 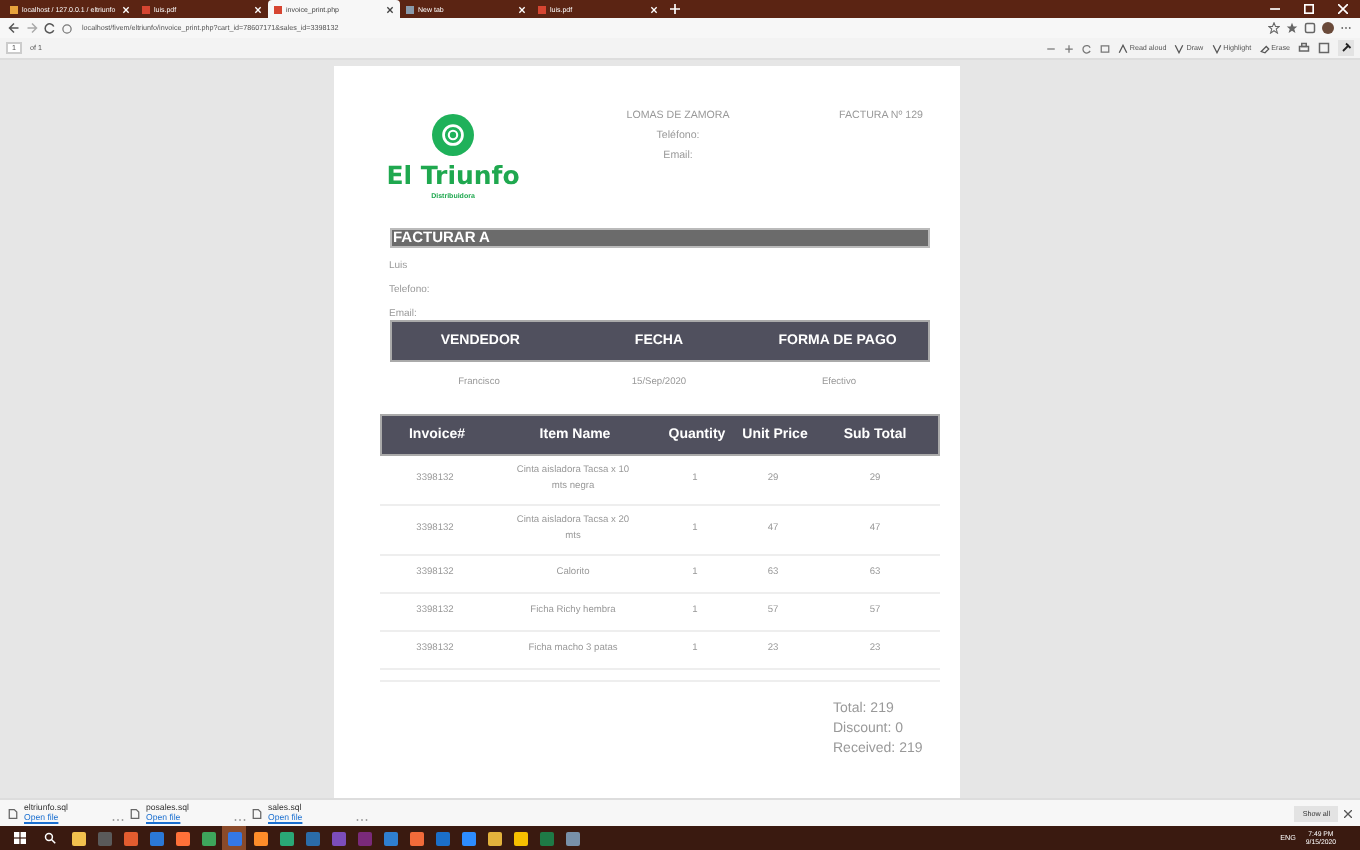 I want to click on save-icon, so click(x=1324, y=48).